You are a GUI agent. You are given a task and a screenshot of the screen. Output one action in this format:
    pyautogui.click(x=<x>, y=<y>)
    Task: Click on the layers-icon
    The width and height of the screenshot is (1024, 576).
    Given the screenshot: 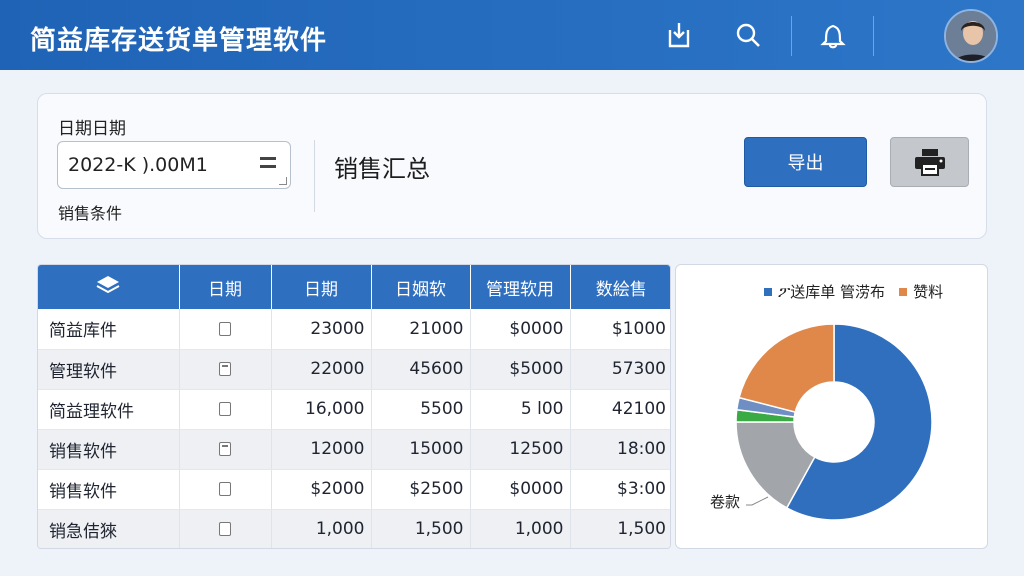 What is the action you would take?
    pyautogui.click(x=108, y=284)
    